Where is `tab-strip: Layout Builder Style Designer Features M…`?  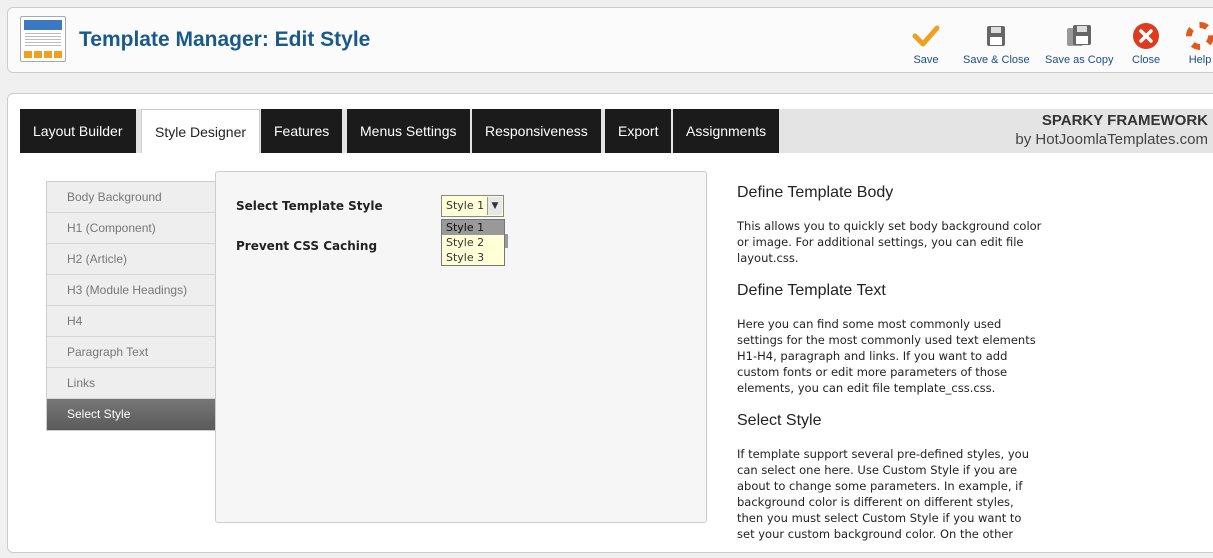
tab-strip: Layout Builder Style Designer Features M… is located at coordinates (616, 131).